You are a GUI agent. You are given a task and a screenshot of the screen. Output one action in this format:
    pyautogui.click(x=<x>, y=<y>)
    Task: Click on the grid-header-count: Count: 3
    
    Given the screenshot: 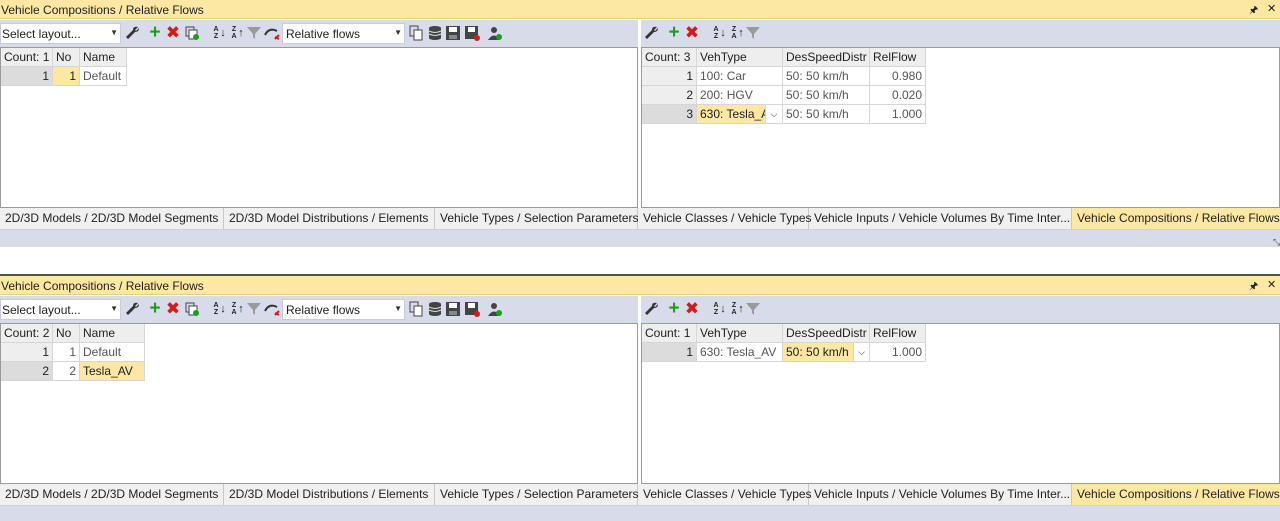 What is the action you would take?
    pyautogui.click(x=669, y=57)
    